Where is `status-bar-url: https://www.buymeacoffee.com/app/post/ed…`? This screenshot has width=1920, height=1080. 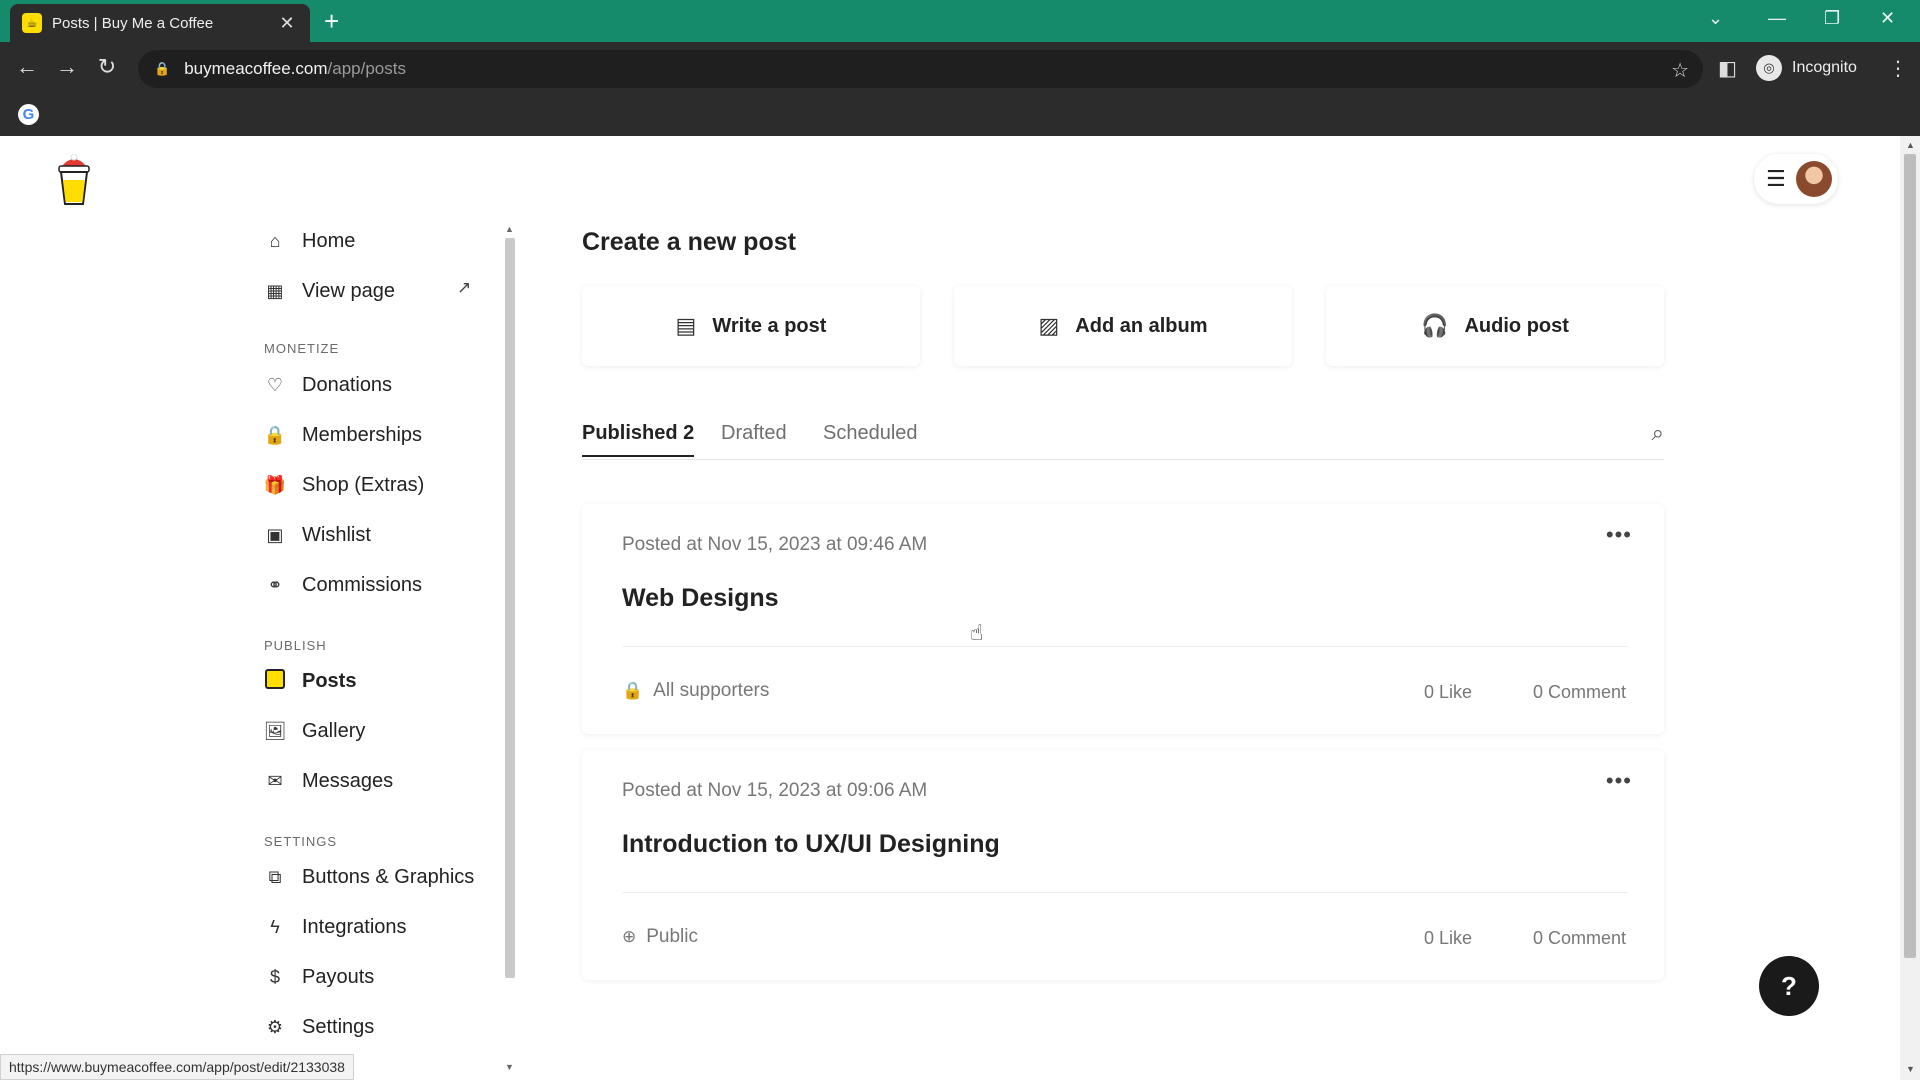
status-bar-url: https://www.buymeacoffee.com/app/post/ed… is located at coordinates (177, 1067).